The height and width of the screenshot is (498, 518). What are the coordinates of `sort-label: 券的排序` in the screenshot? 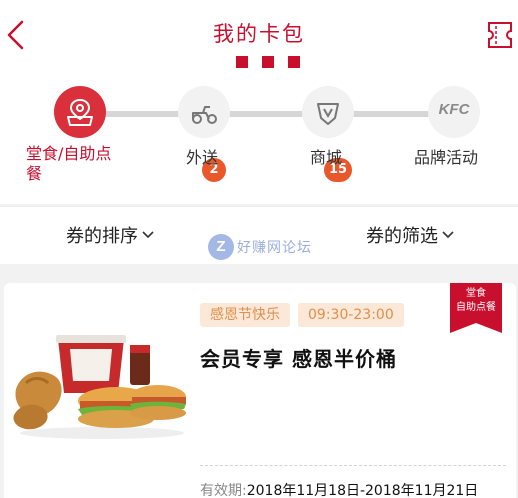 It's located at (102, 236).